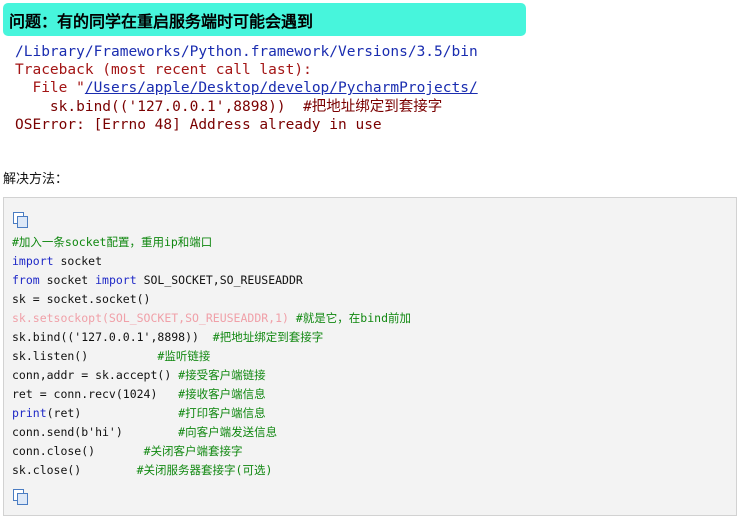  What do you see at coordinates (36, 179) in the screenshot?
I see `solution-label: 解决方法：` at bounding box center [36, 179].